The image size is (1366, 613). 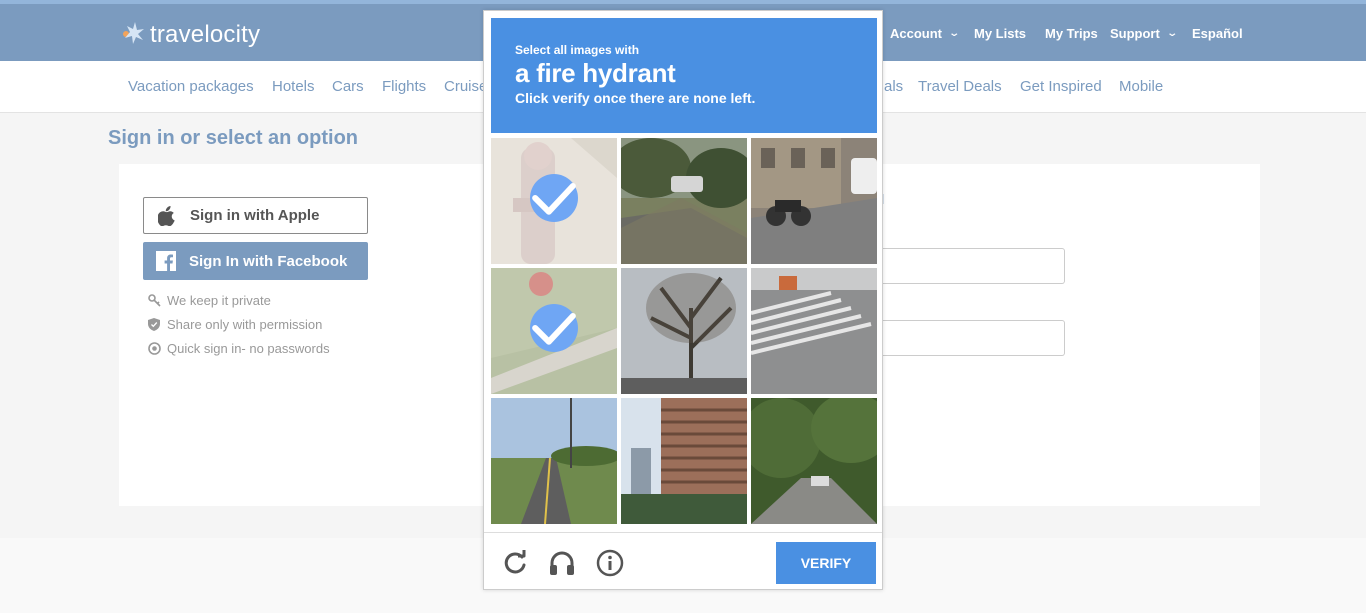 What do you see at coordinates (233, 138) in the screenshot?
I see `page-title: Sign in or select an option` at bounding box center [233, 138].